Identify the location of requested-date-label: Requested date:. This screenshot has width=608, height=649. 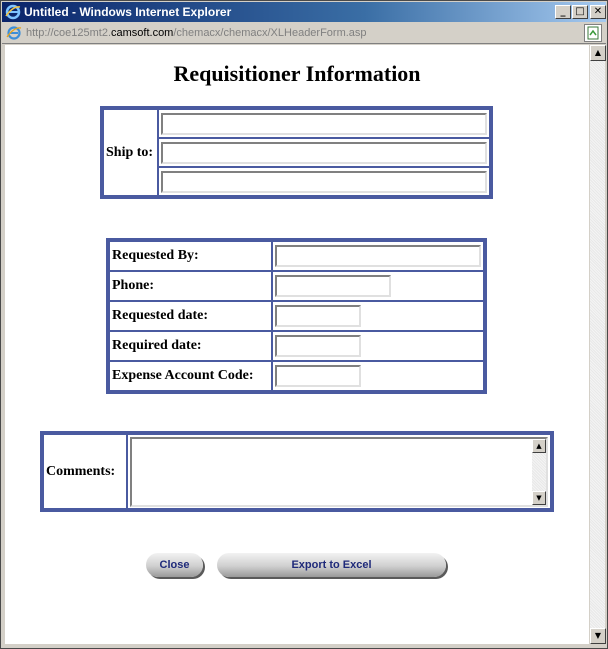
(190, 316).